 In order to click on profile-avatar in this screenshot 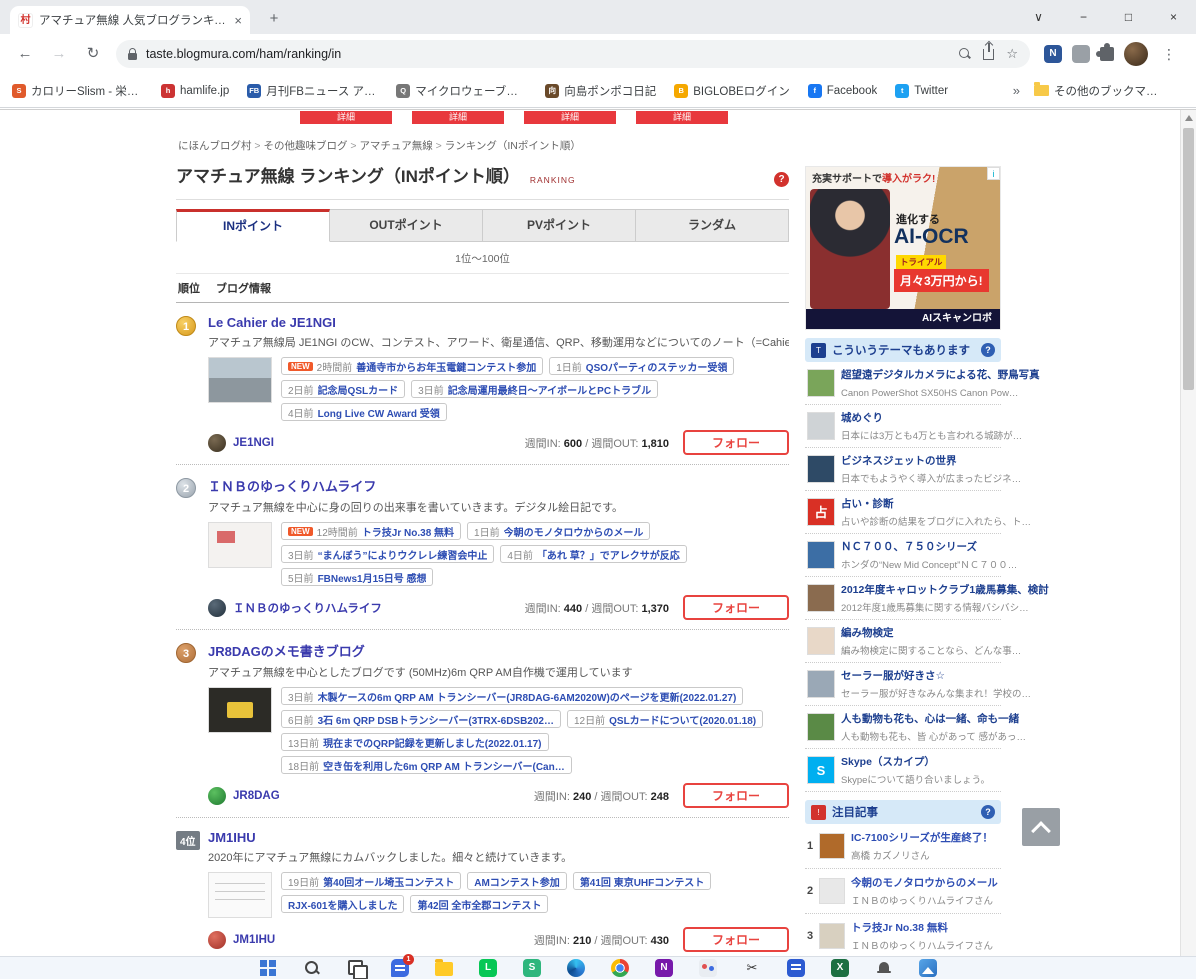, I will do `click(1136, 54)`.